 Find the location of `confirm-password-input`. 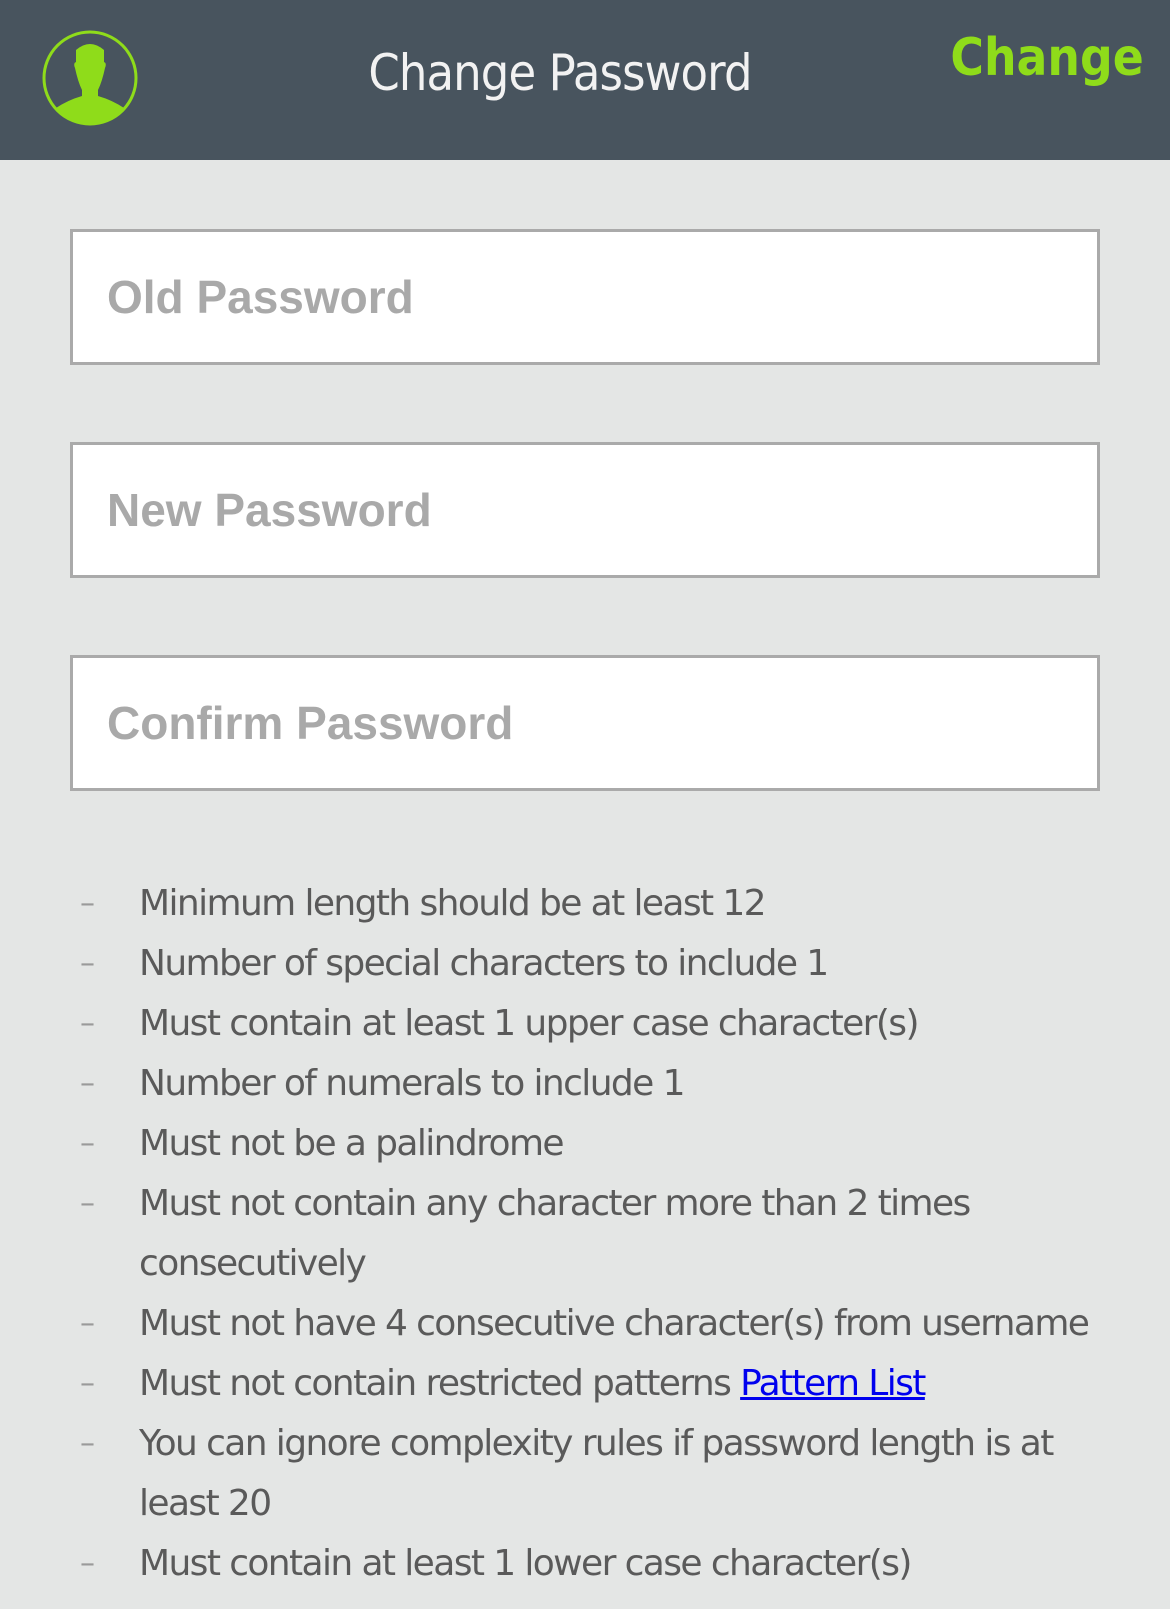

confirm-password-input is located at coordinates (602, 723).